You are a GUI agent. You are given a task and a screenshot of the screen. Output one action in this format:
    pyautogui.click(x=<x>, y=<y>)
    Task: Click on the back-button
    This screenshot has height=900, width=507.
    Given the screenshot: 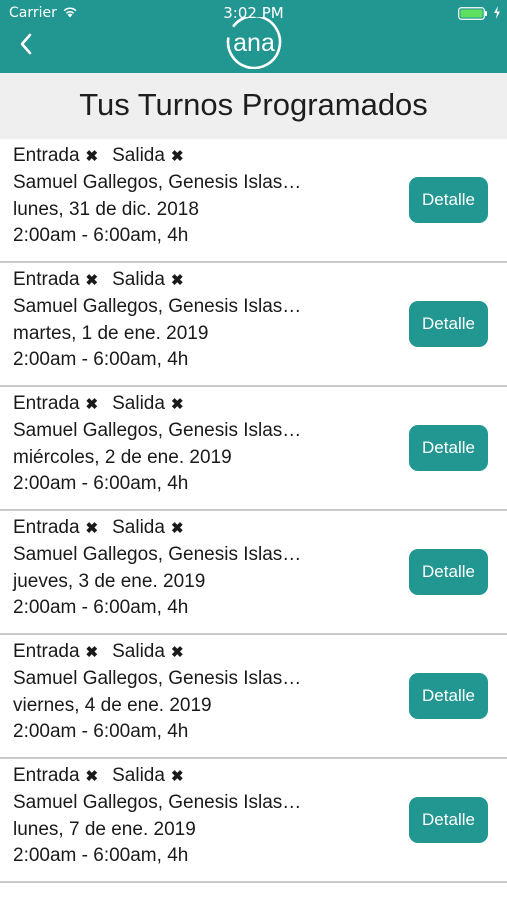 What is the action you would take?
    pyautogui.click(x=26, y=44)
    